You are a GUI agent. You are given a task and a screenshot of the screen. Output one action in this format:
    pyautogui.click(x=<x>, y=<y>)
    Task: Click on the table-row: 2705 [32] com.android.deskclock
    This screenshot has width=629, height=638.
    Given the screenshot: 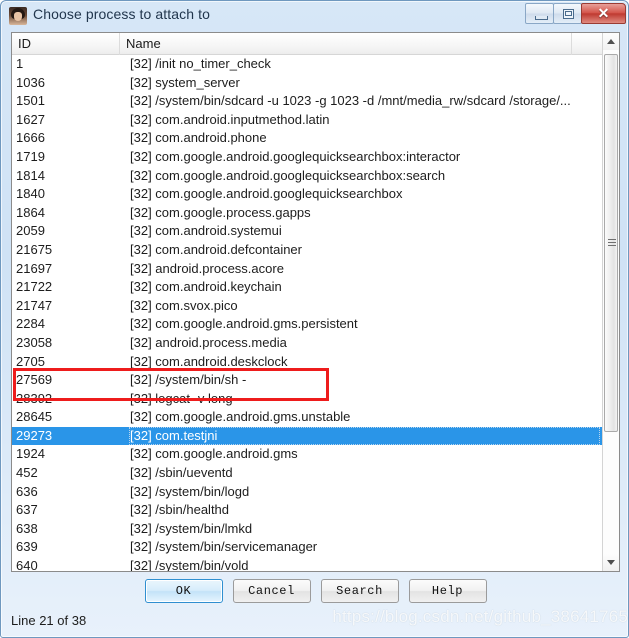 What is the action you would take?
    pyautogui.click(x=308, y=362)
    